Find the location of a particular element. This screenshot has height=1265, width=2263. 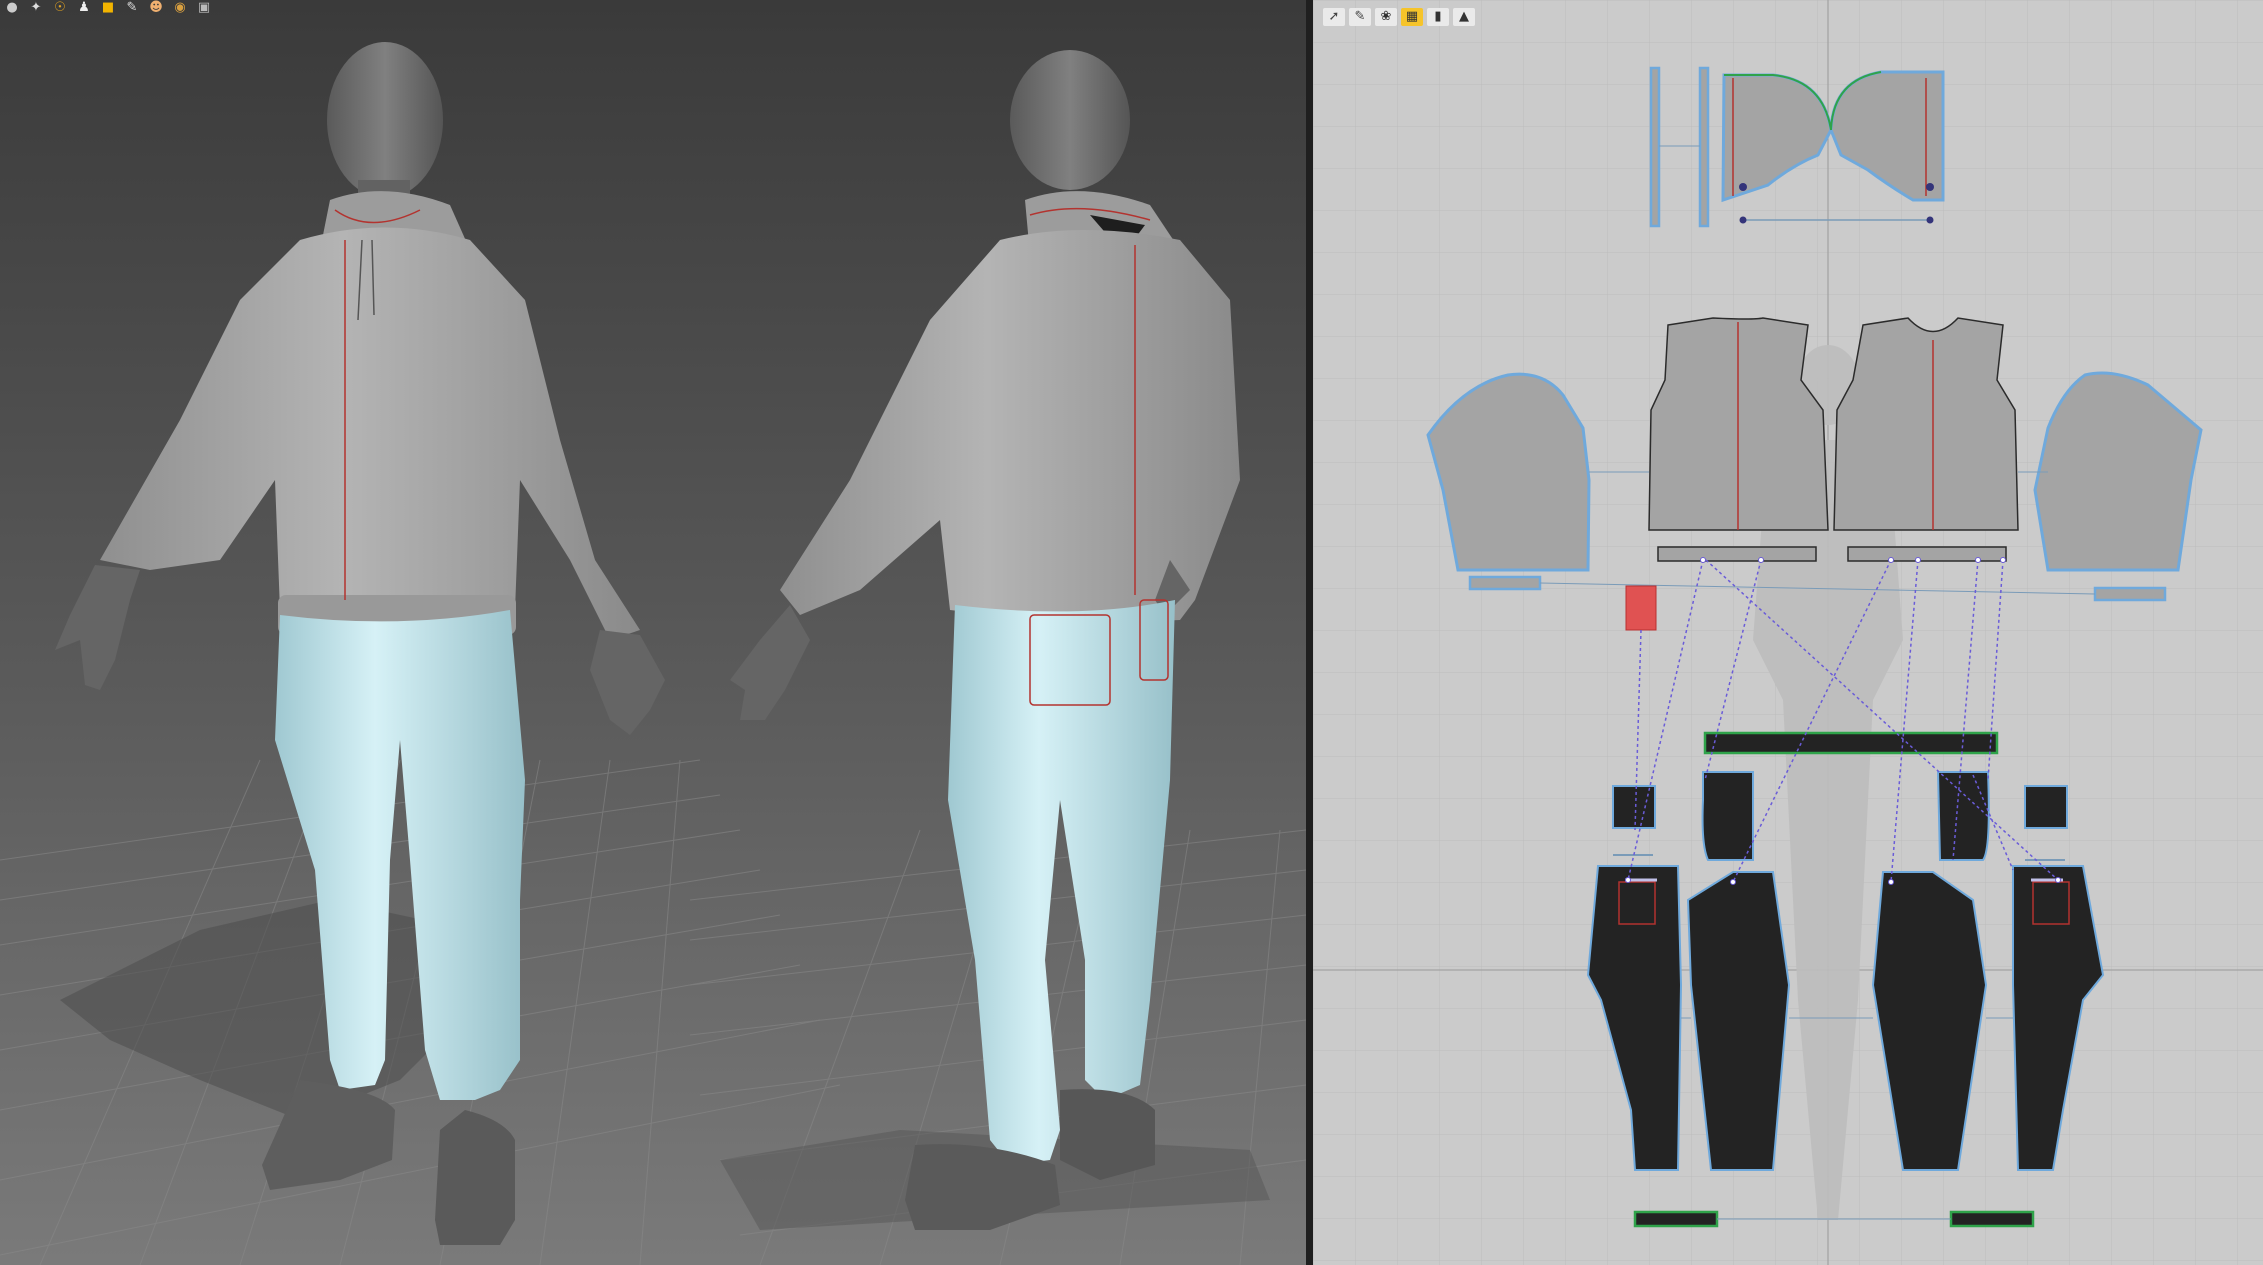

edit-pattern-icon: ✎ is located at coordinates (1360, 17).